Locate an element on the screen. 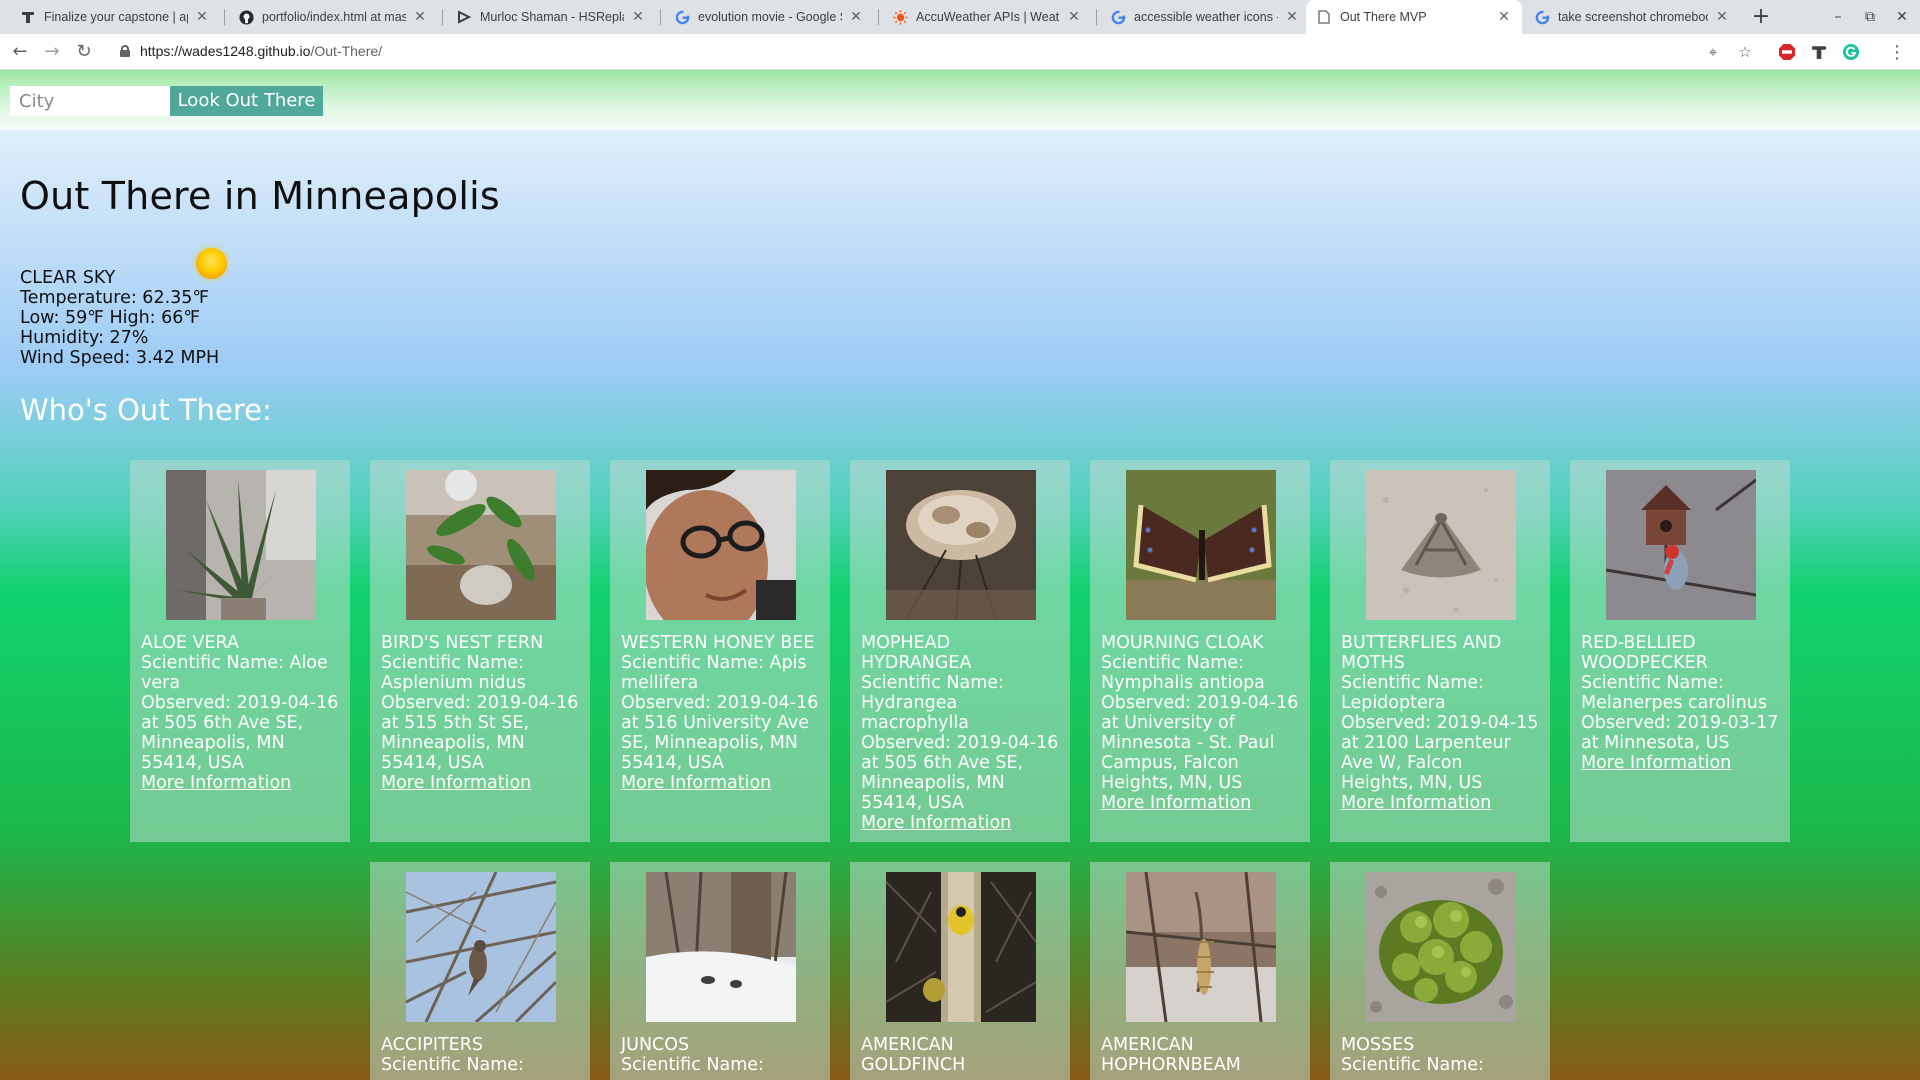 The width and height of the screenshot is (1920, 1080). close-window-icon: ✕ is located at coordinates (1902, 17).